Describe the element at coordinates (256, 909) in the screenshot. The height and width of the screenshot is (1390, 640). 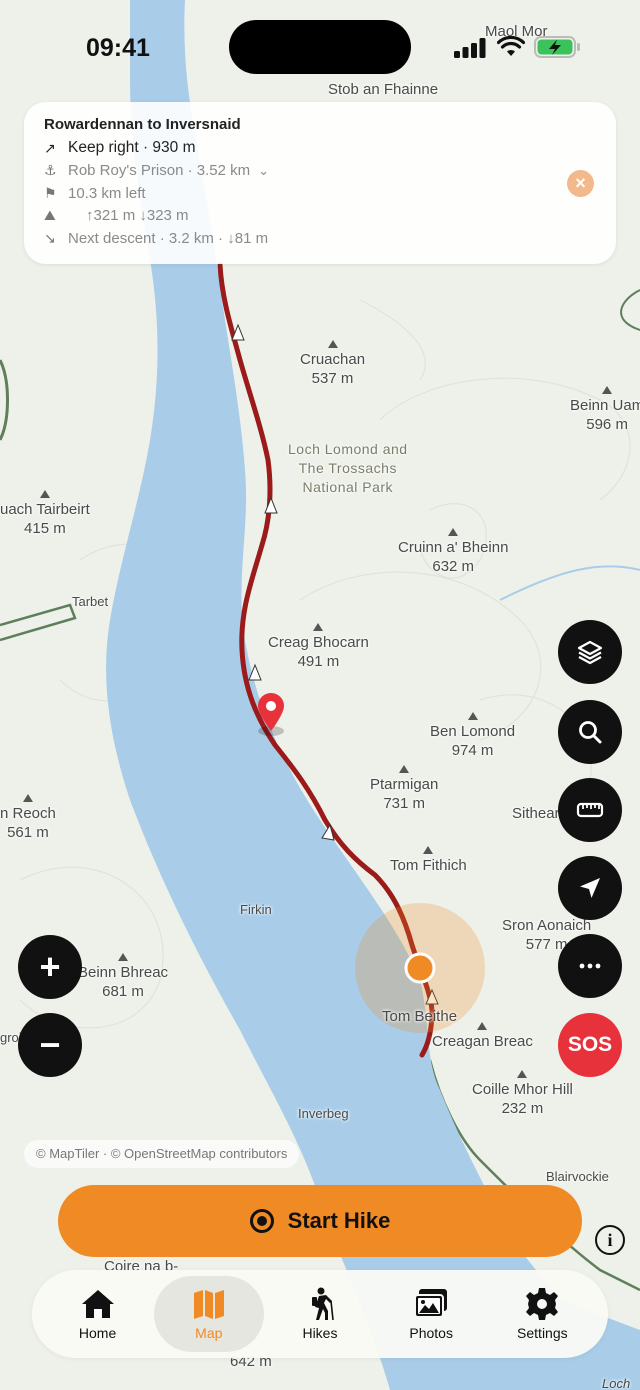
I see `map-label: Firkin` at that location.